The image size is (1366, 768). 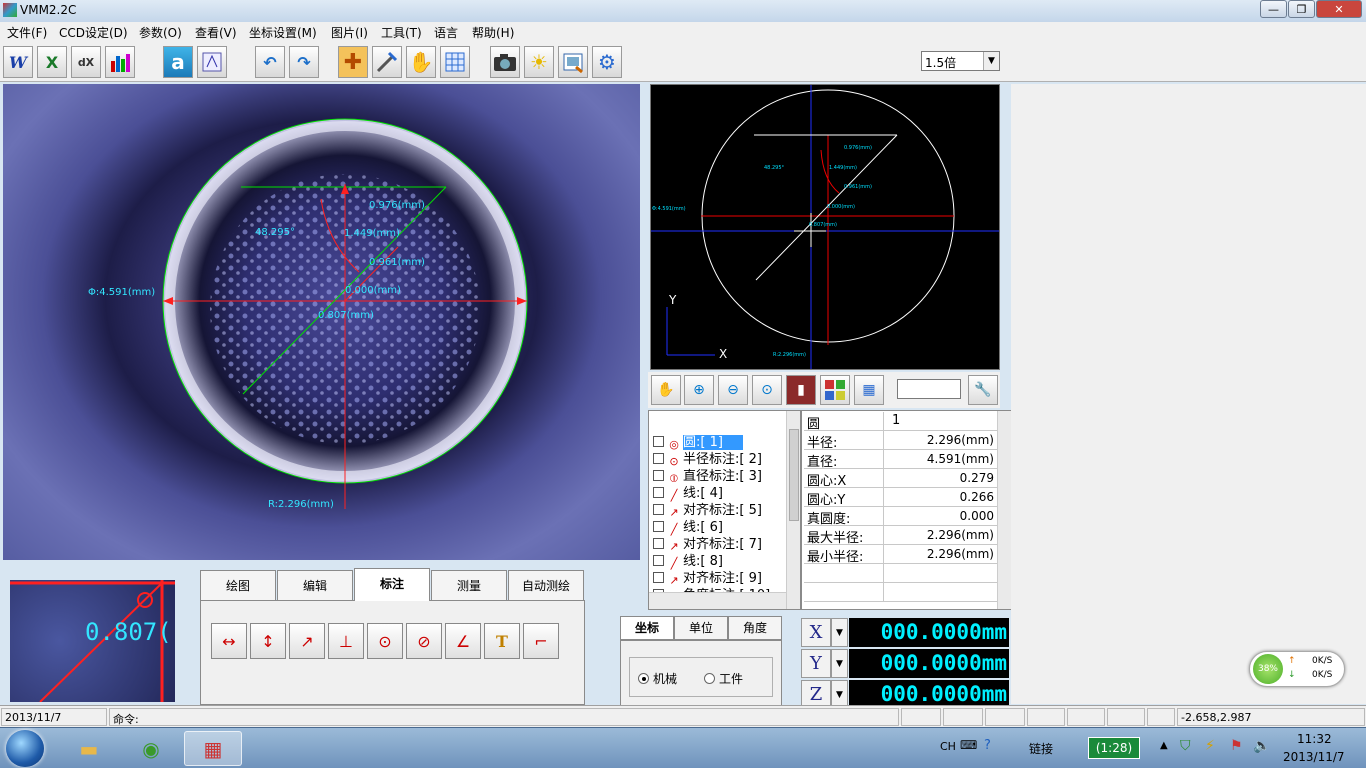 What do you see at coordinates (541, 641) in the screenshot?
I see `leader-icon: ⌐` at bounding box center [541, 641].